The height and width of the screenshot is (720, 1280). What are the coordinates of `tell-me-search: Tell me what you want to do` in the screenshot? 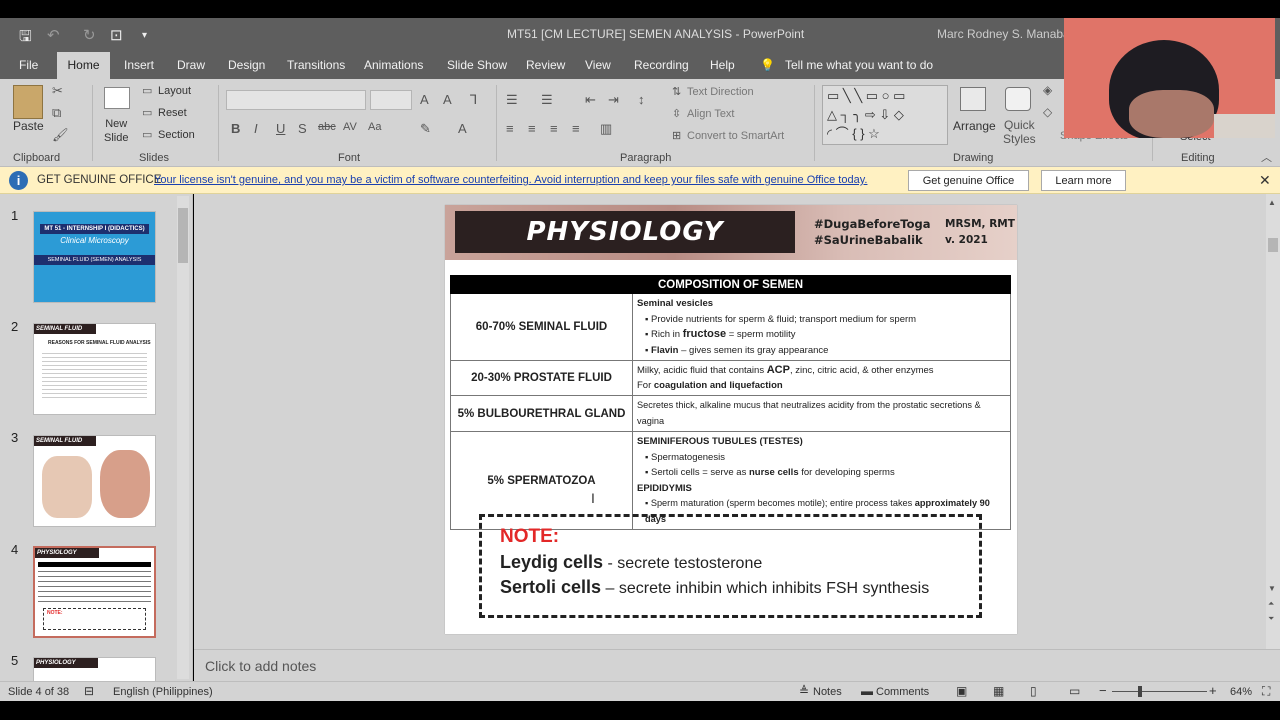 It's located at (859, 65).